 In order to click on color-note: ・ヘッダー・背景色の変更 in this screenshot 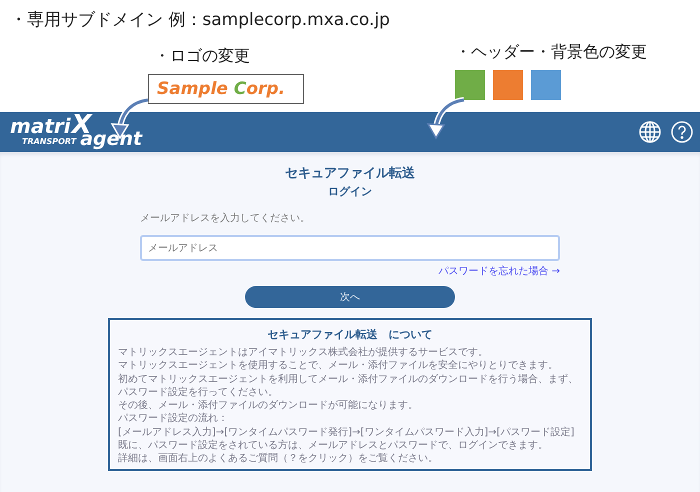, I will do `click(551, 52)`.